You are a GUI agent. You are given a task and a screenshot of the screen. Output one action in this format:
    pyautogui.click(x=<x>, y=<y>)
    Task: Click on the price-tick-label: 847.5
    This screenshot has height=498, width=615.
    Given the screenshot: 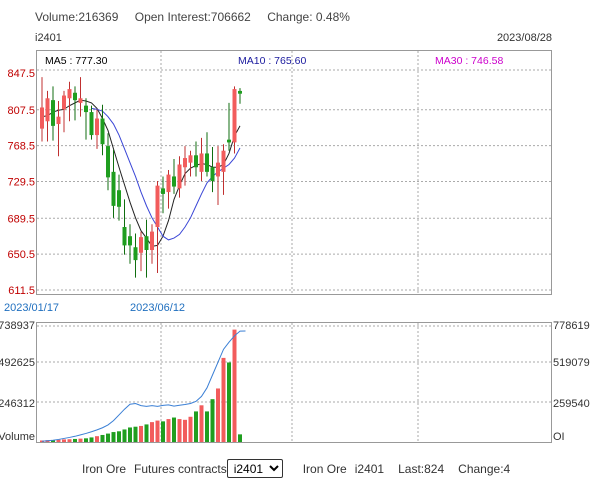 What is the action you would take?
    pyautogui.click(x=21, y=74)
    